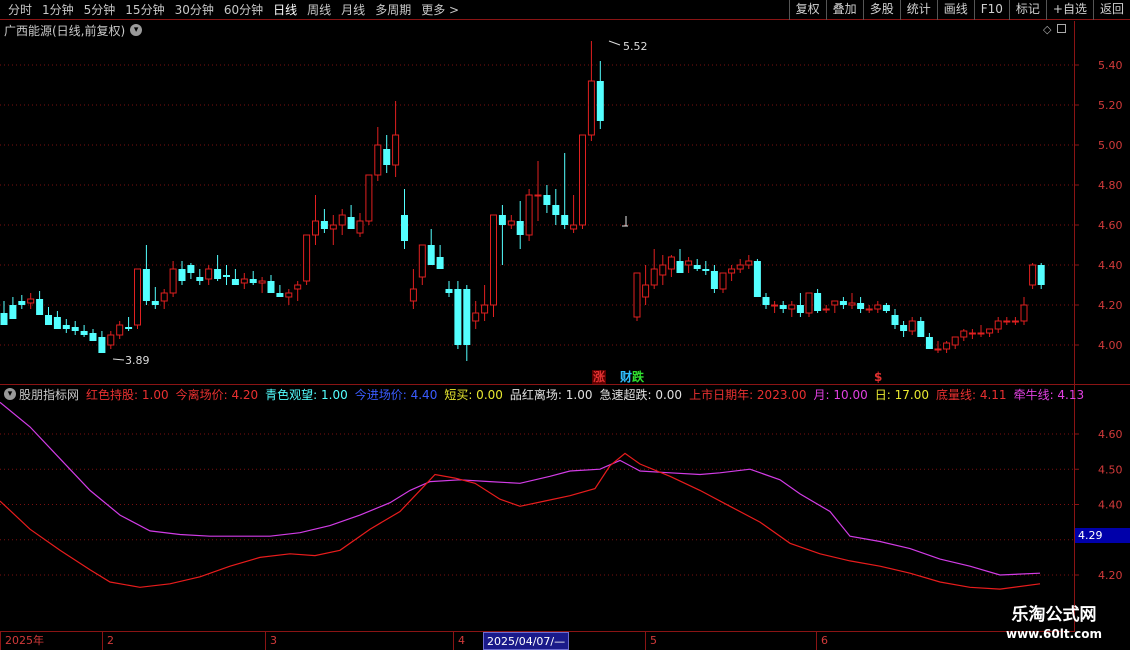 This screenshot has height=650, width=1130. Describe the element at coordinates (1047, 29) in the screenshot. I see `diamond-icon: ◇` at that location.